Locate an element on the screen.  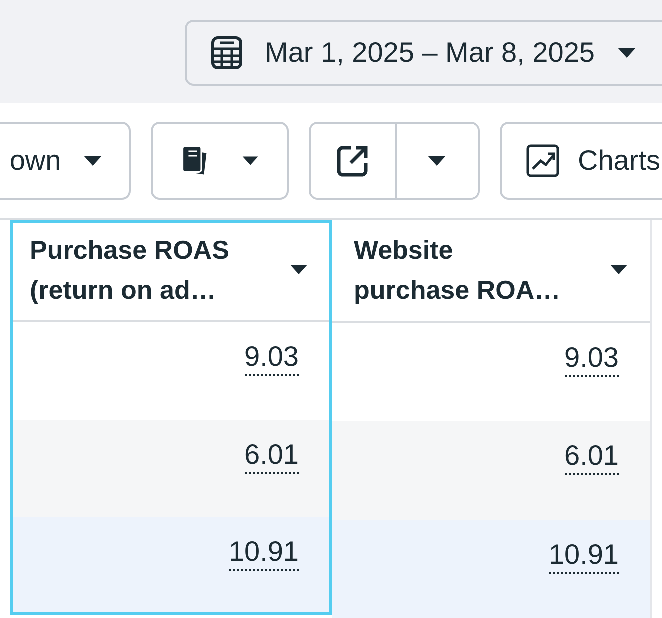
export-icon is located at coordinates (352, 161).